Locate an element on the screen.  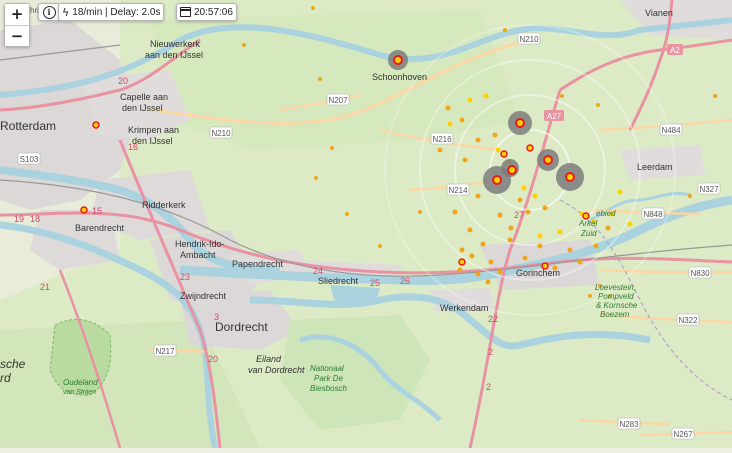
road-label: S103 is located at coordinates (29, 159).